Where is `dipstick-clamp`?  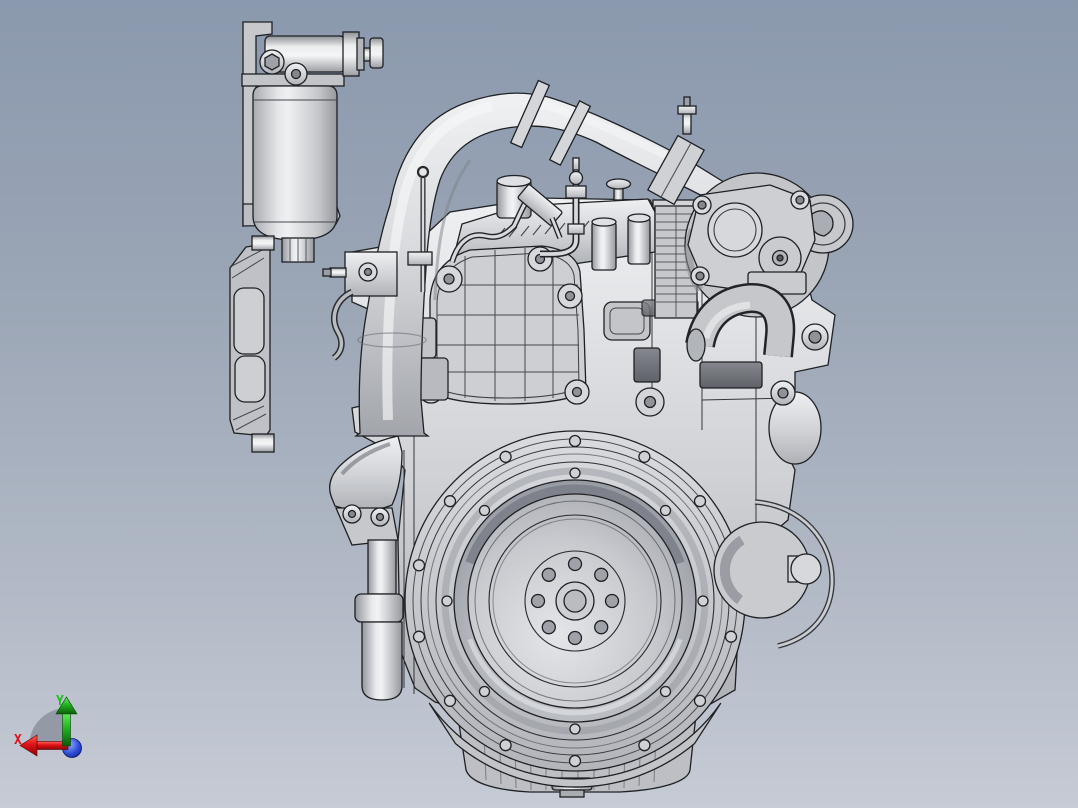
dipstick-clamp is located at coordinates (420, 258).